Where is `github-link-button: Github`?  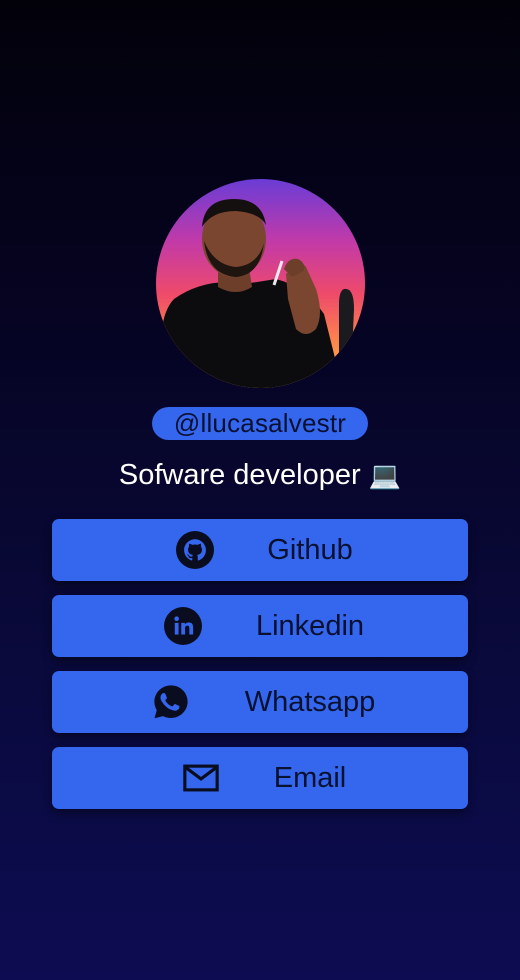
github-link-button: Github is located at coordinates (260, 550).